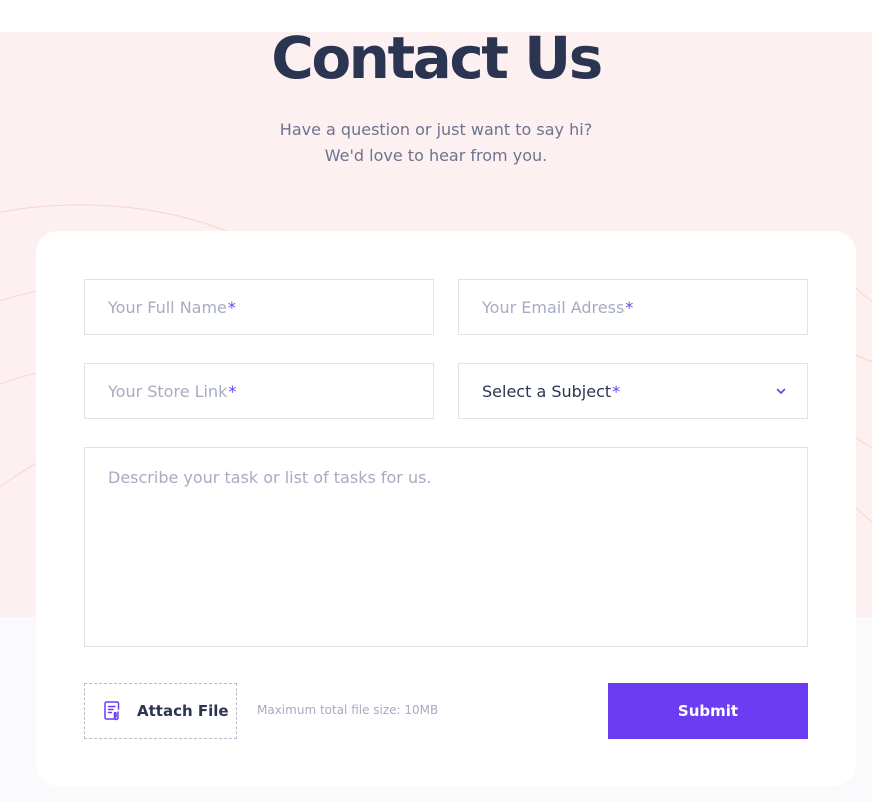  What do you see at coordinates (547, 391) in the screenshot?
I see `subject-select-value: Select a Subject` at bounding box center [547, 391].